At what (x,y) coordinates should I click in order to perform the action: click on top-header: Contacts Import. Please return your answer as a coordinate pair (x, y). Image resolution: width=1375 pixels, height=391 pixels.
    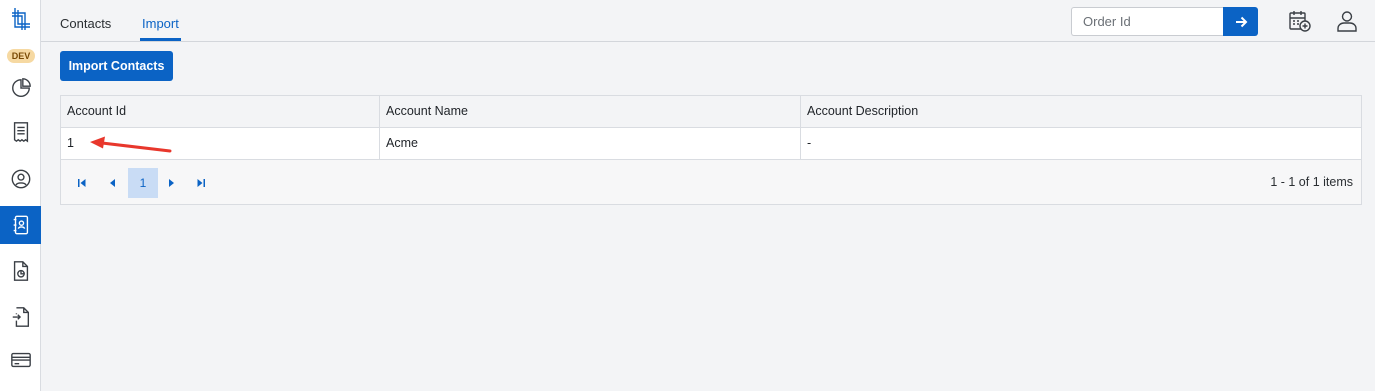
    Looking at the image, I should click on (708, 21).